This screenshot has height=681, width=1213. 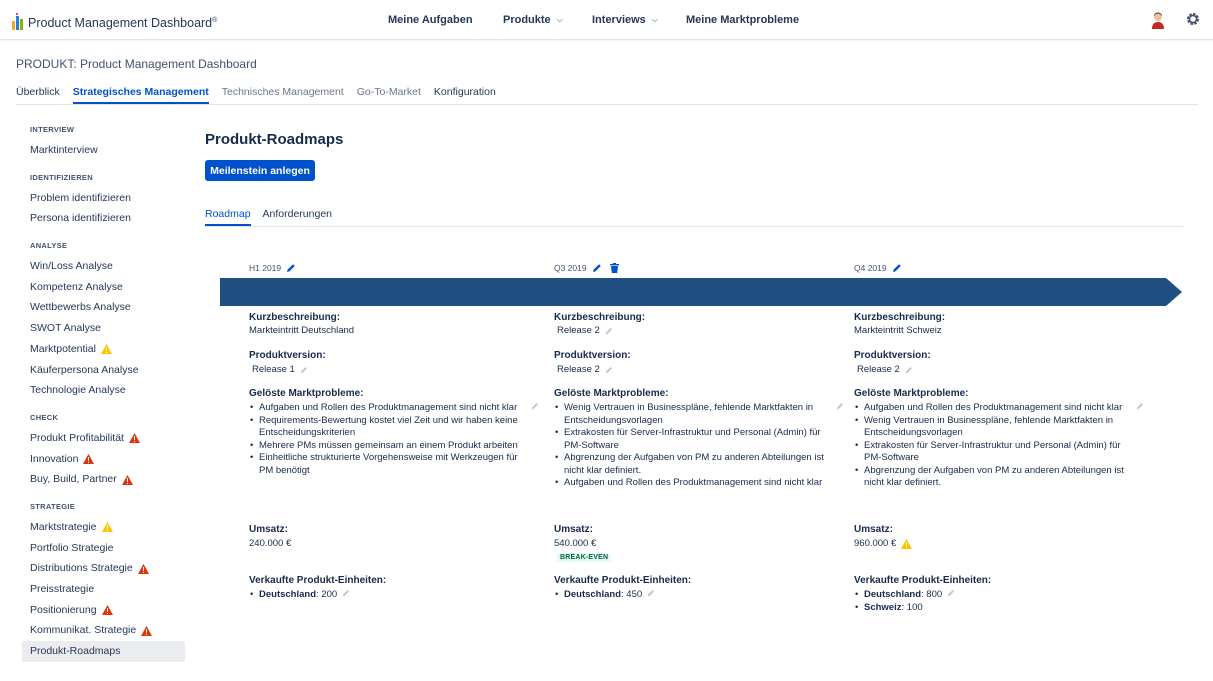 I want to click on sidebar-item-problem-identifizieren: Problem identifizieren, so click(x=103, y=198).